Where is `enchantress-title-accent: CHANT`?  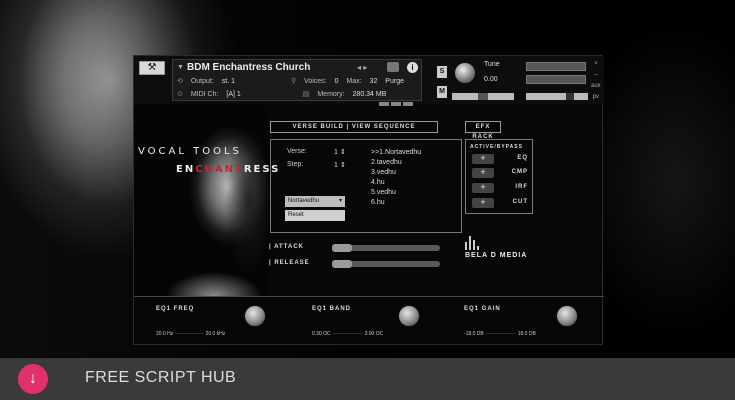
enchantress-title-accent: CHANT is located at coordinates (219, 169).